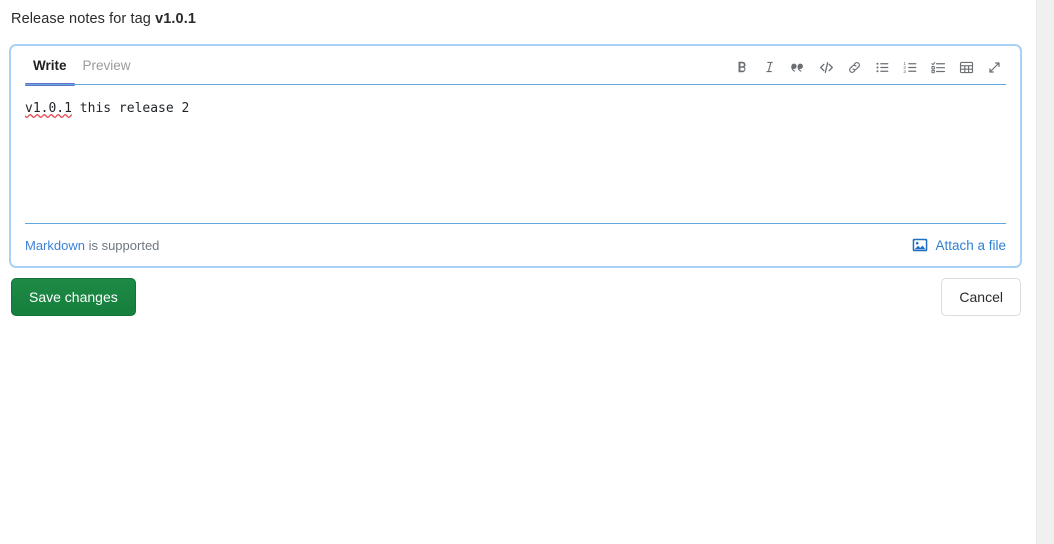 The width and height of the screenshot is (1054, 544). What do you see at coordinates (854, 67) in the screenshot?
I see `link-icon` at bounding box center [854, 67].